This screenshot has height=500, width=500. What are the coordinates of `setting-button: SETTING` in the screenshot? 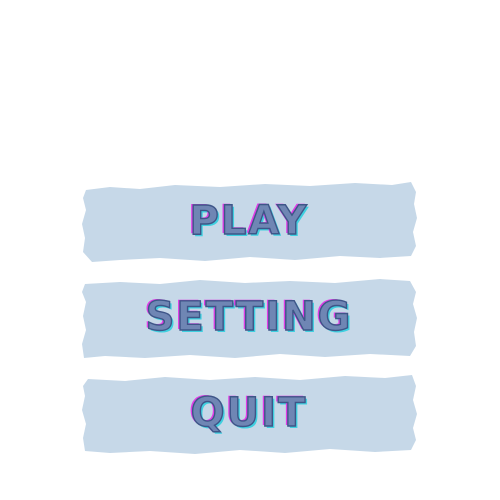 It's located at (249, 317).